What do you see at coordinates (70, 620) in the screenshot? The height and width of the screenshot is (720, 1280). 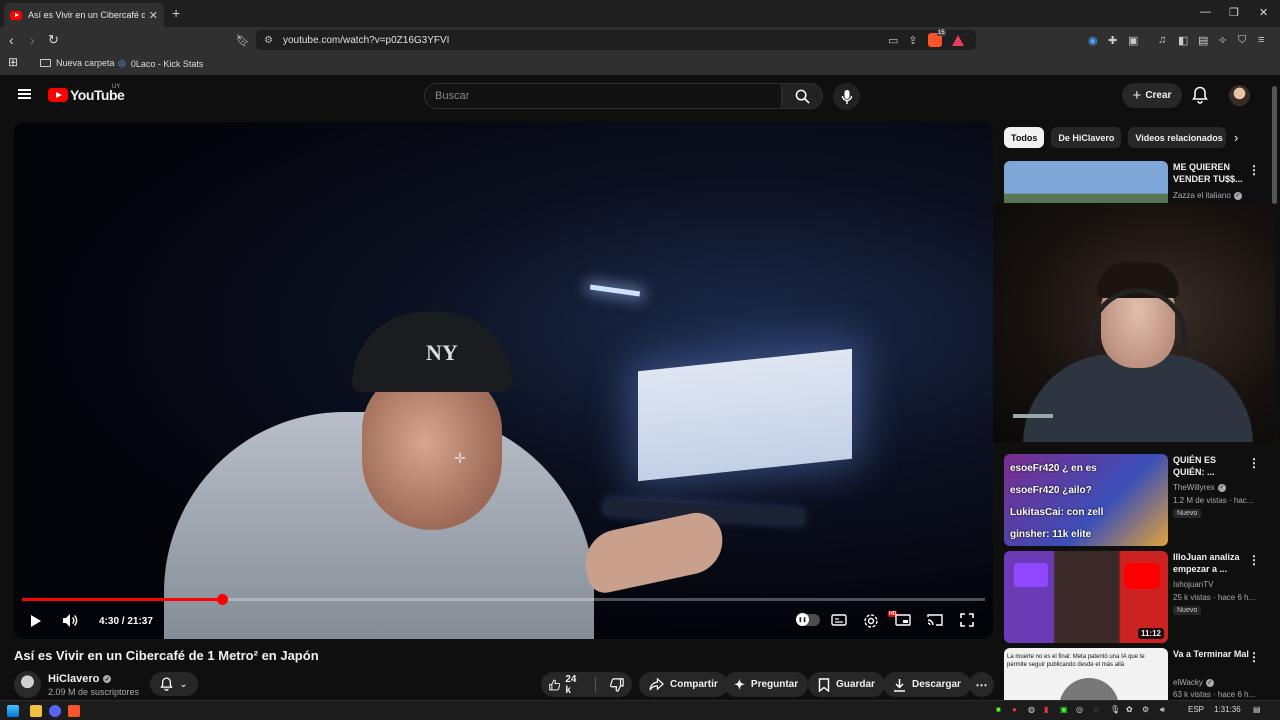 I see `volume-icon` at bounding box center [70, 620].